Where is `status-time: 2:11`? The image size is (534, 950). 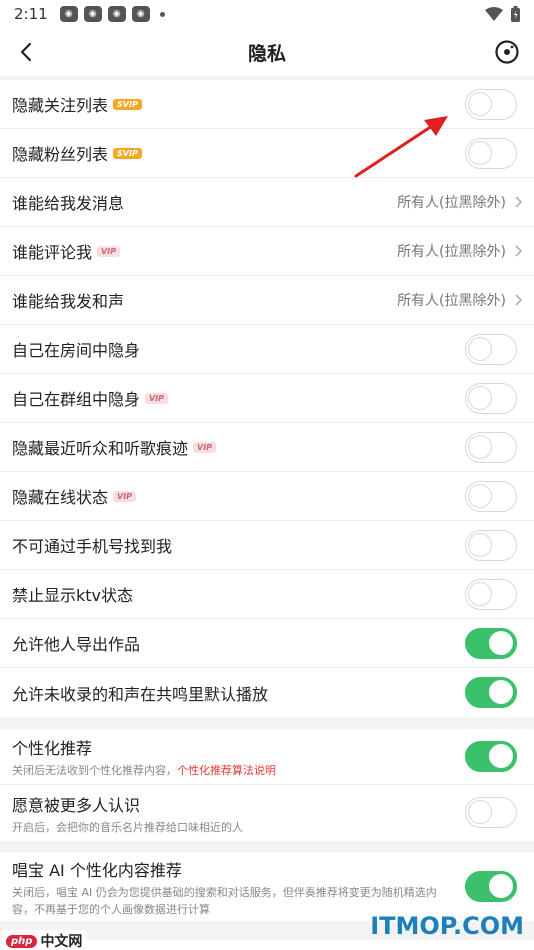 status-time: 2:11 is located at coordinates (31, 14).